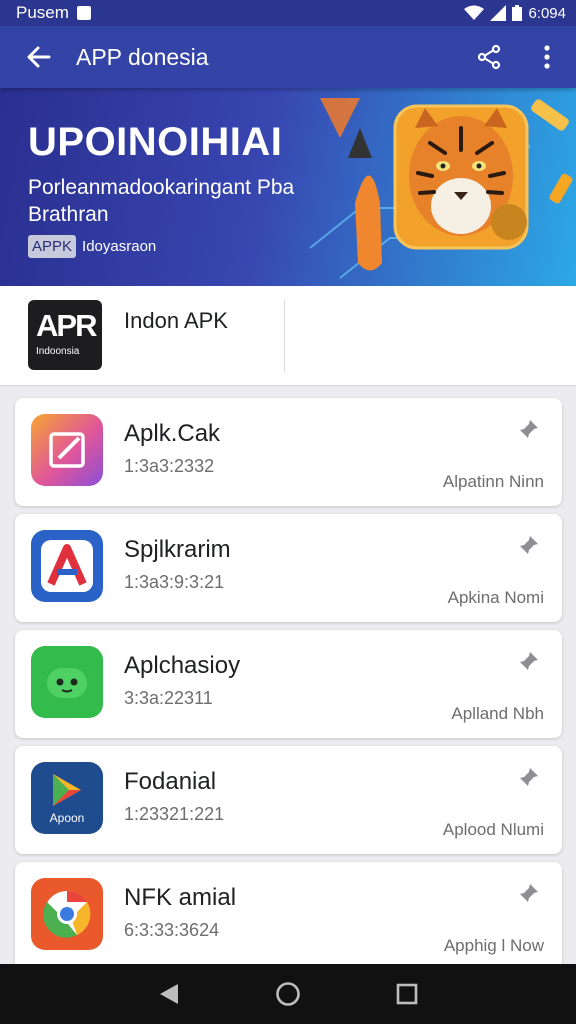 Image resolution: width=576 pixels, height=1024 pixels. Describe the element at coordinates (288, 568) in the screenshot. I see `app-card: Spjlkrarim 1:3a3:9:3:21 Apkina Nomi` at that location.